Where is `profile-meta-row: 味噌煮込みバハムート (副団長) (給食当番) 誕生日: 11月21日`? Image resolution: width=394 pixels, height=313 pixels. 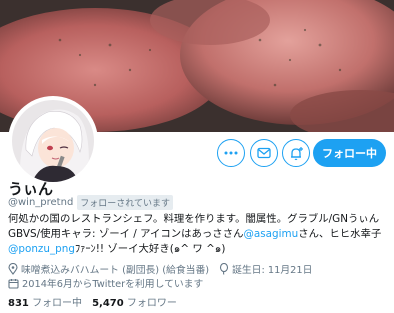 profile-meta-row: 味噌煮込みバハムート (副団長) (給食当番) 誕生日: 11月21日 is located at coordinates (160, 269).